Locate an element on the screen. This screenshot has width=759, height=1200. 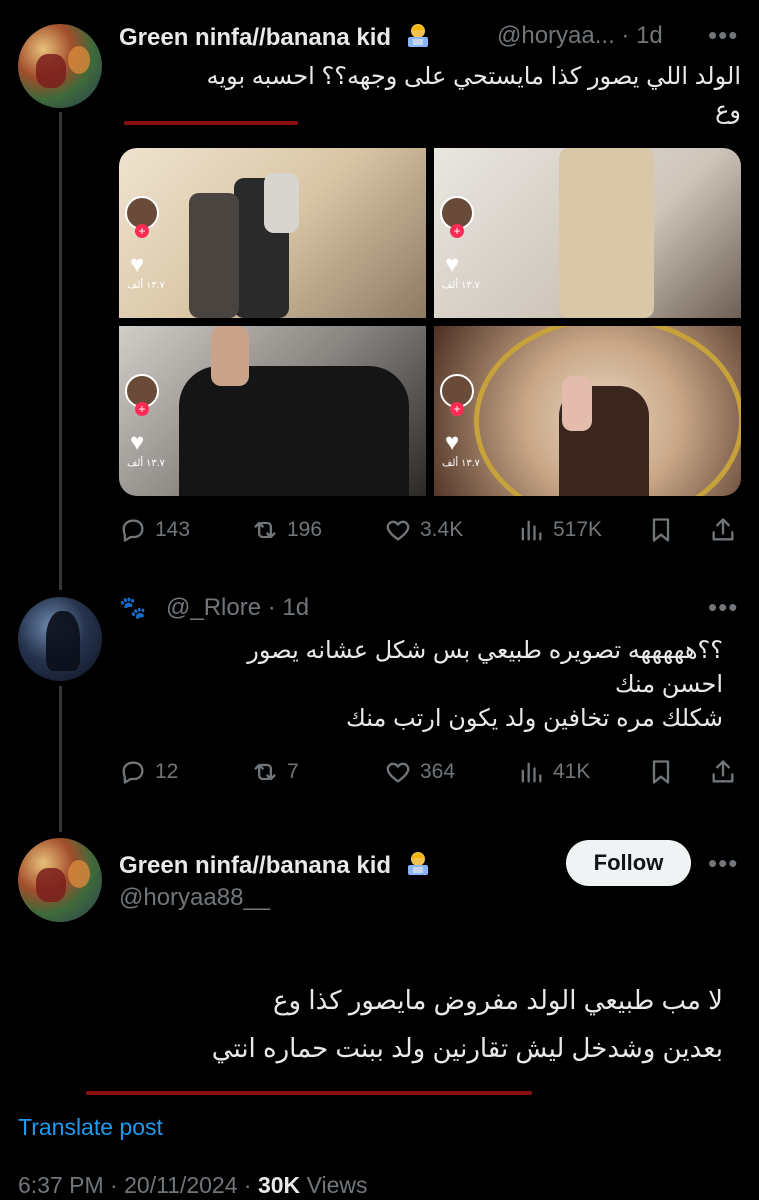
media-image-3: + ♥ ١٣.٧ ألف is located at coordinates (272, 411).